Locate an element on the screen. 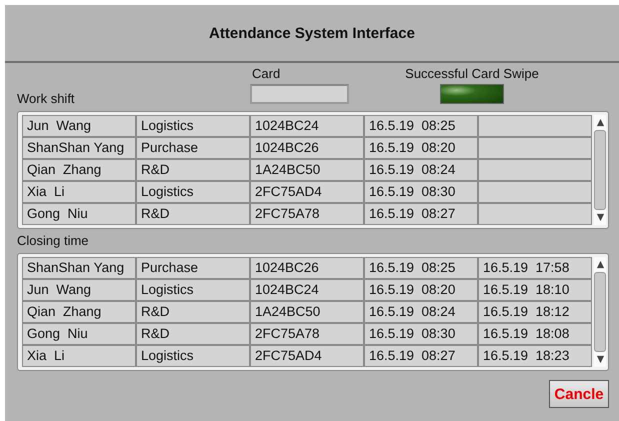 The image size is (619, 421). swipe-indicator-label: Successful Card Swipe is located at coordinates (472, 74).